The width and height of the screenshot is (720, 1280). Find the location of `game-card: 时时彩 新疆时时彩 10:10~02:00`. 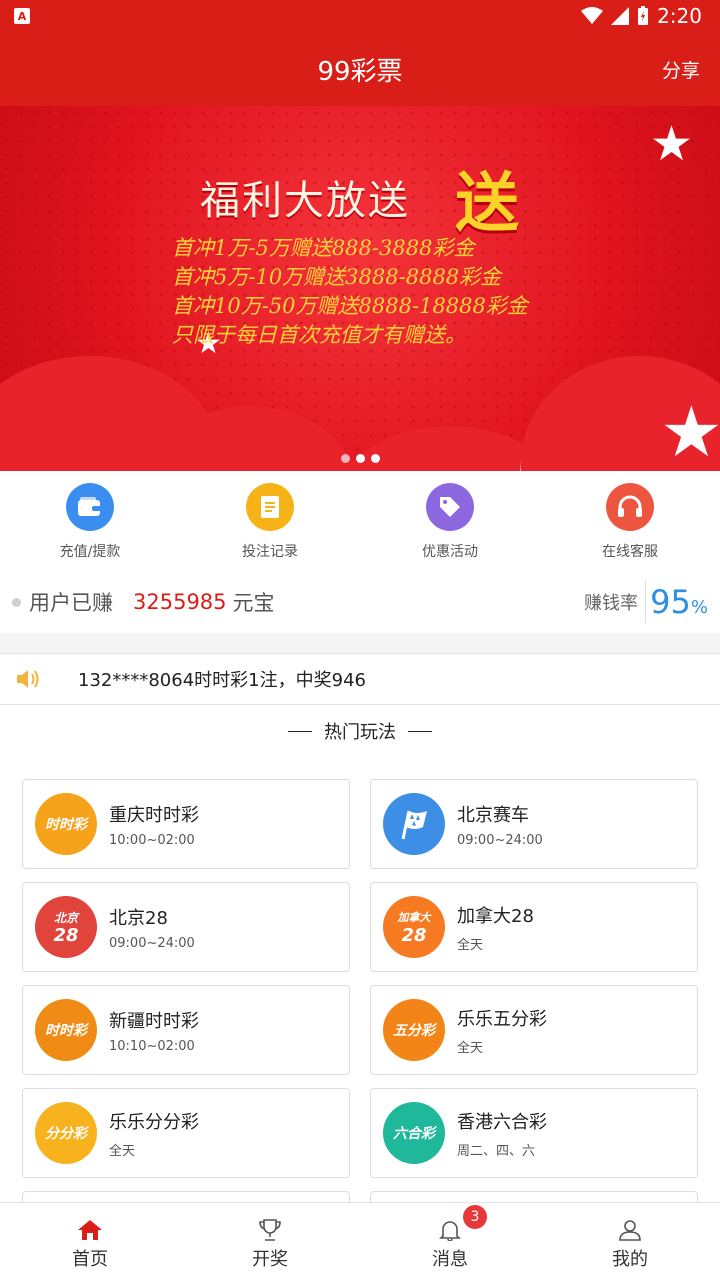

game-card: 时时彩 新疆时时彩 10:10~02:00 is located at coordinates (186, 1030).